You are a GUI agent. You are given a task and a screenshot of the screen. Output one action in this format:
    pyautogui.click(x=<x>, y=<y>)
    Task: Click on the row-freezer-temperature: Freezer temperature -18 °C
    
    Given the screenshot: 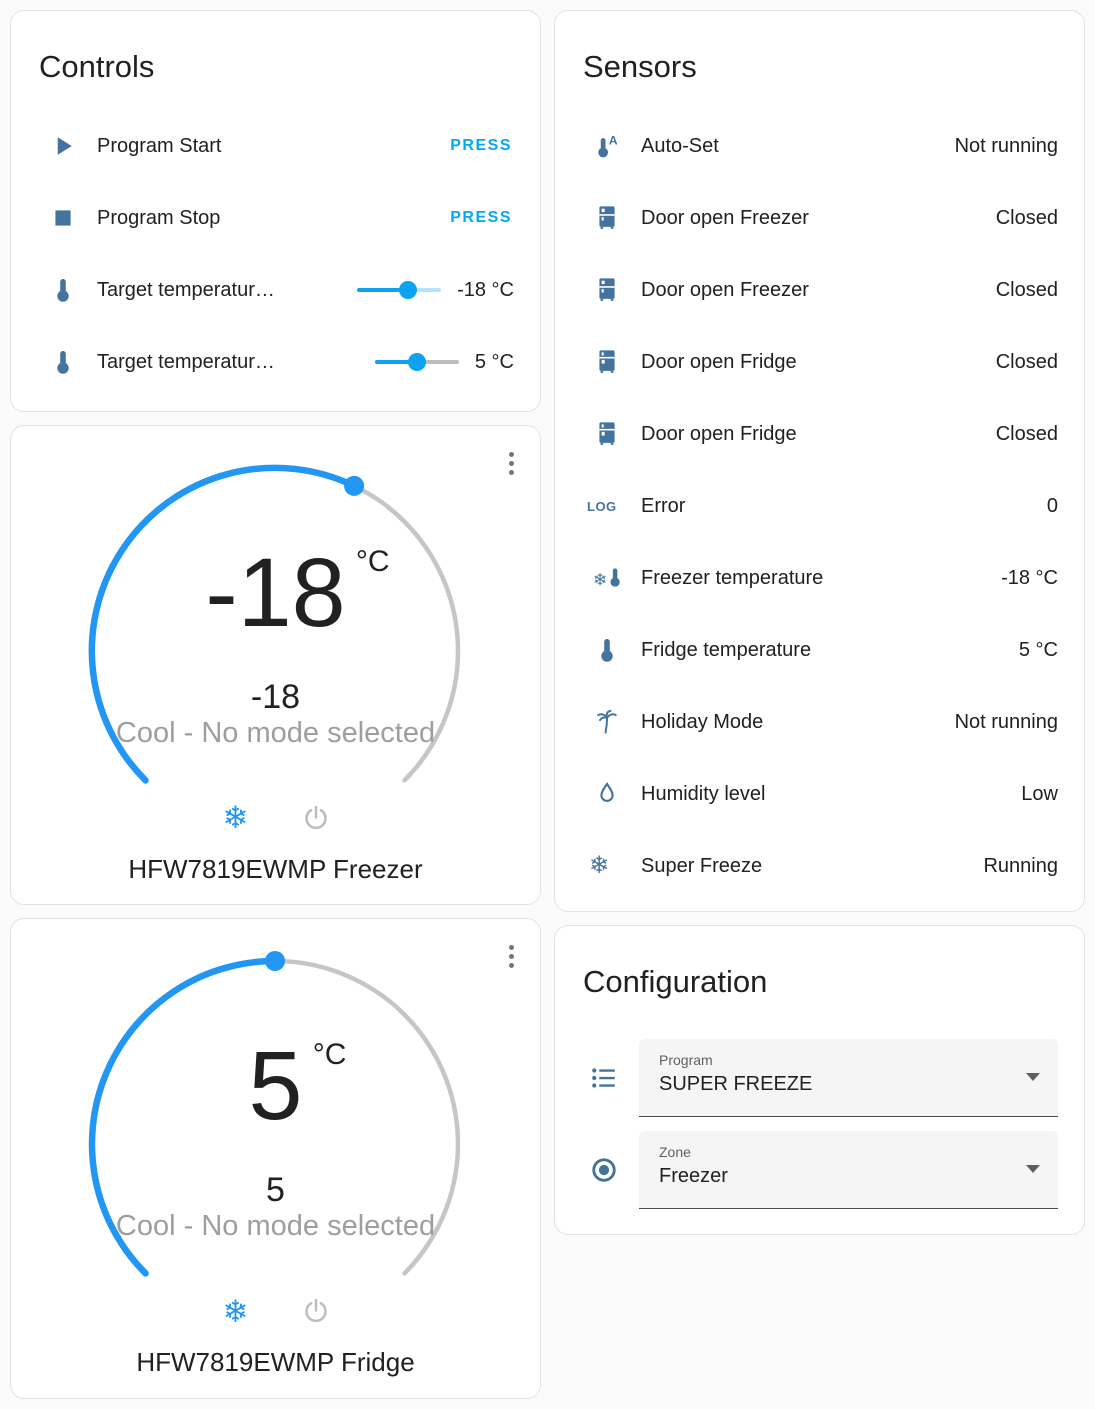 What is the action you would take?
    pyautogui.click(x=819, y=578)
    